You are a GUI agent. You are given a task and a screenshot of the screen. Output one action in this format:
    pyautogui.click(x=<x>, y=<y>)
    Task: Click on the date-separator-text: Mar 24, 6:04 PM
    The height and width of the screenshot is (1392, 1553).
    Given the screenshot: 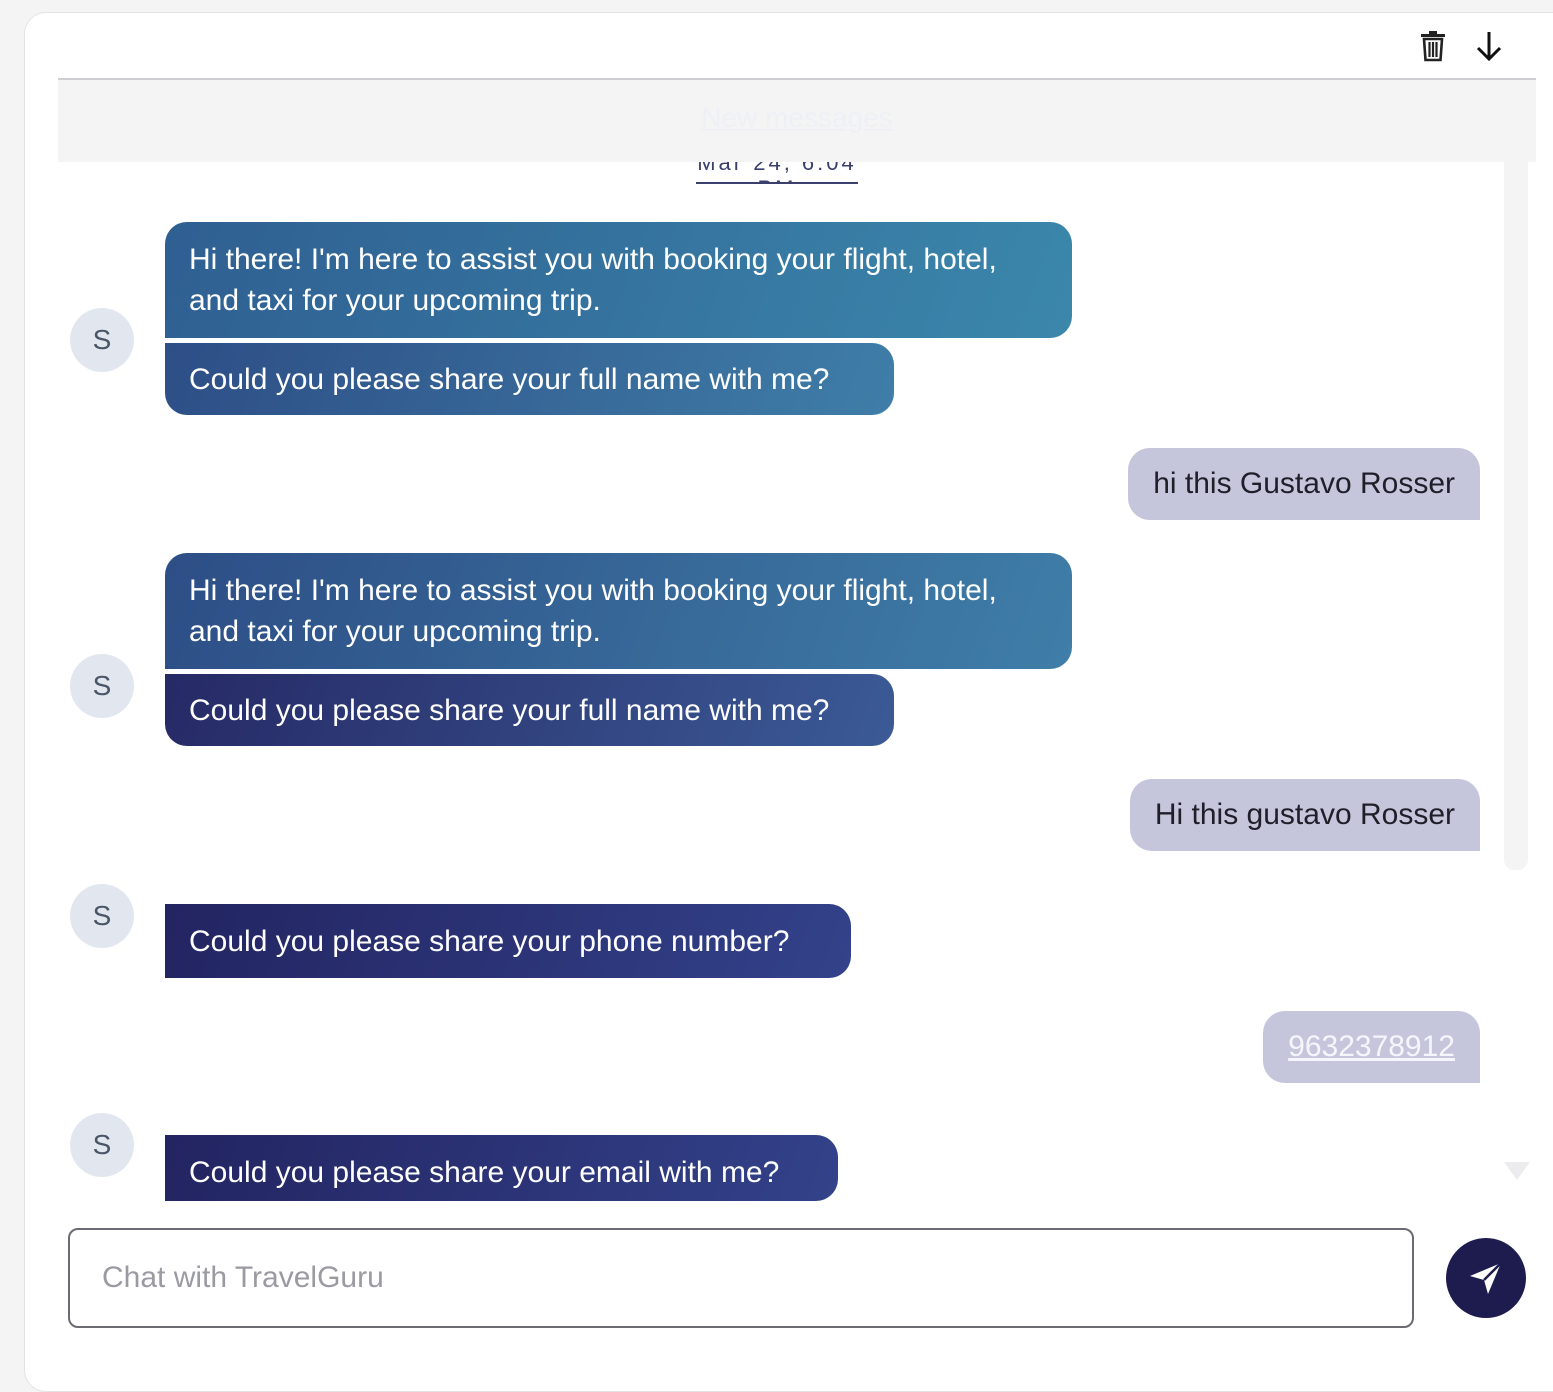 What is the action you would take?
    pyautogui.click(x=777, y=171)
    